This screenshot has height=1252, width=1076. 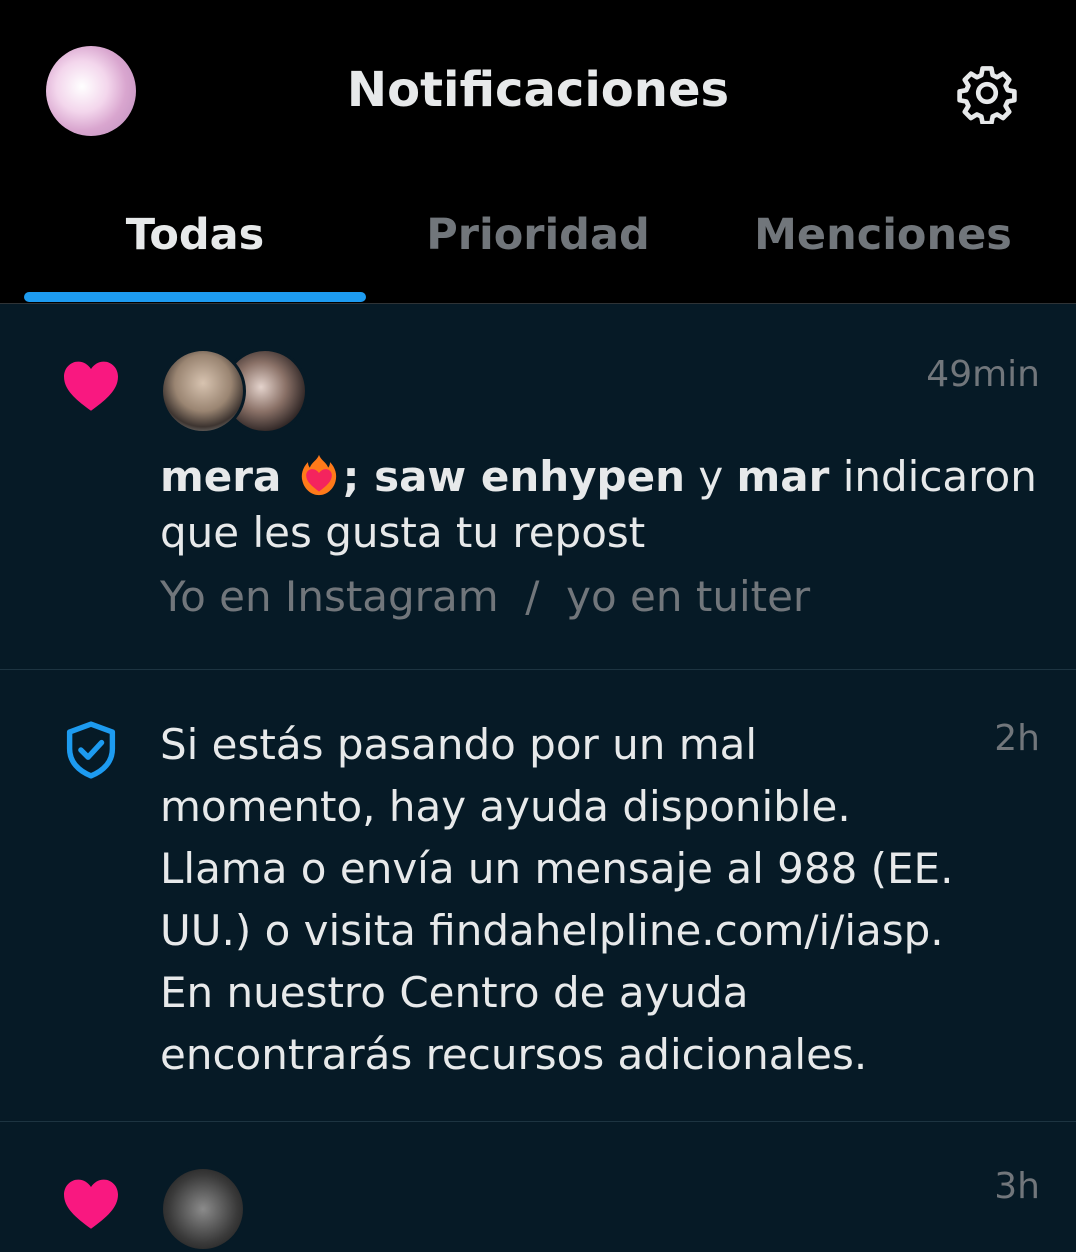 What do you see at coordinates (195, 235) in the screenshot?
I see `tab-todas: Todas` at bounding box center [195, 235].